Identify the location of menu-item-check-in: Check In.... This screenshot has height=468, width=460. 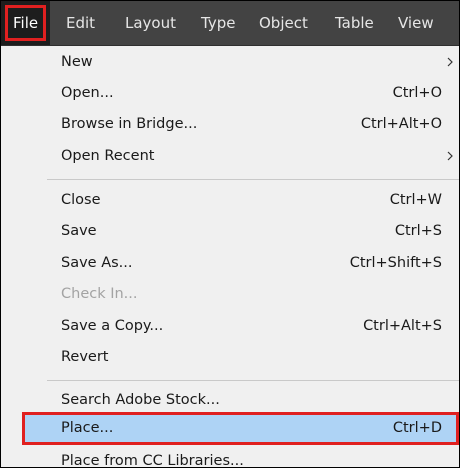
(230, 294).